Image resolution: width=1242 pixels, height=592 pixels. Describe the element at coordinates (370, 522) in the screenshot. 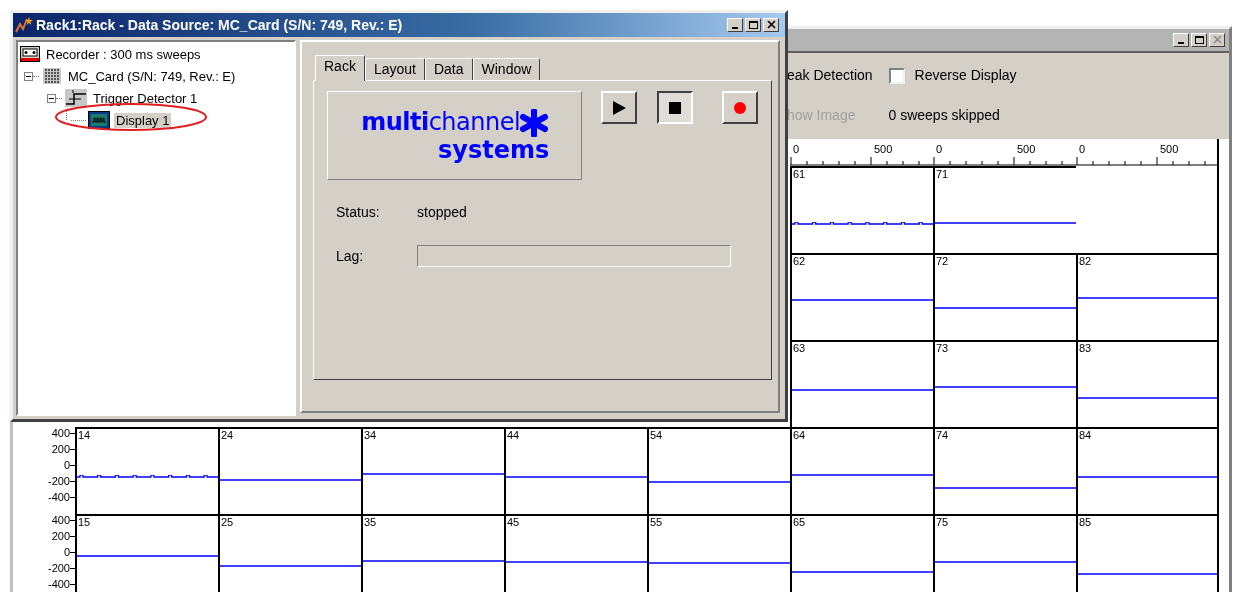

I see `channel-label: 35` at that location.